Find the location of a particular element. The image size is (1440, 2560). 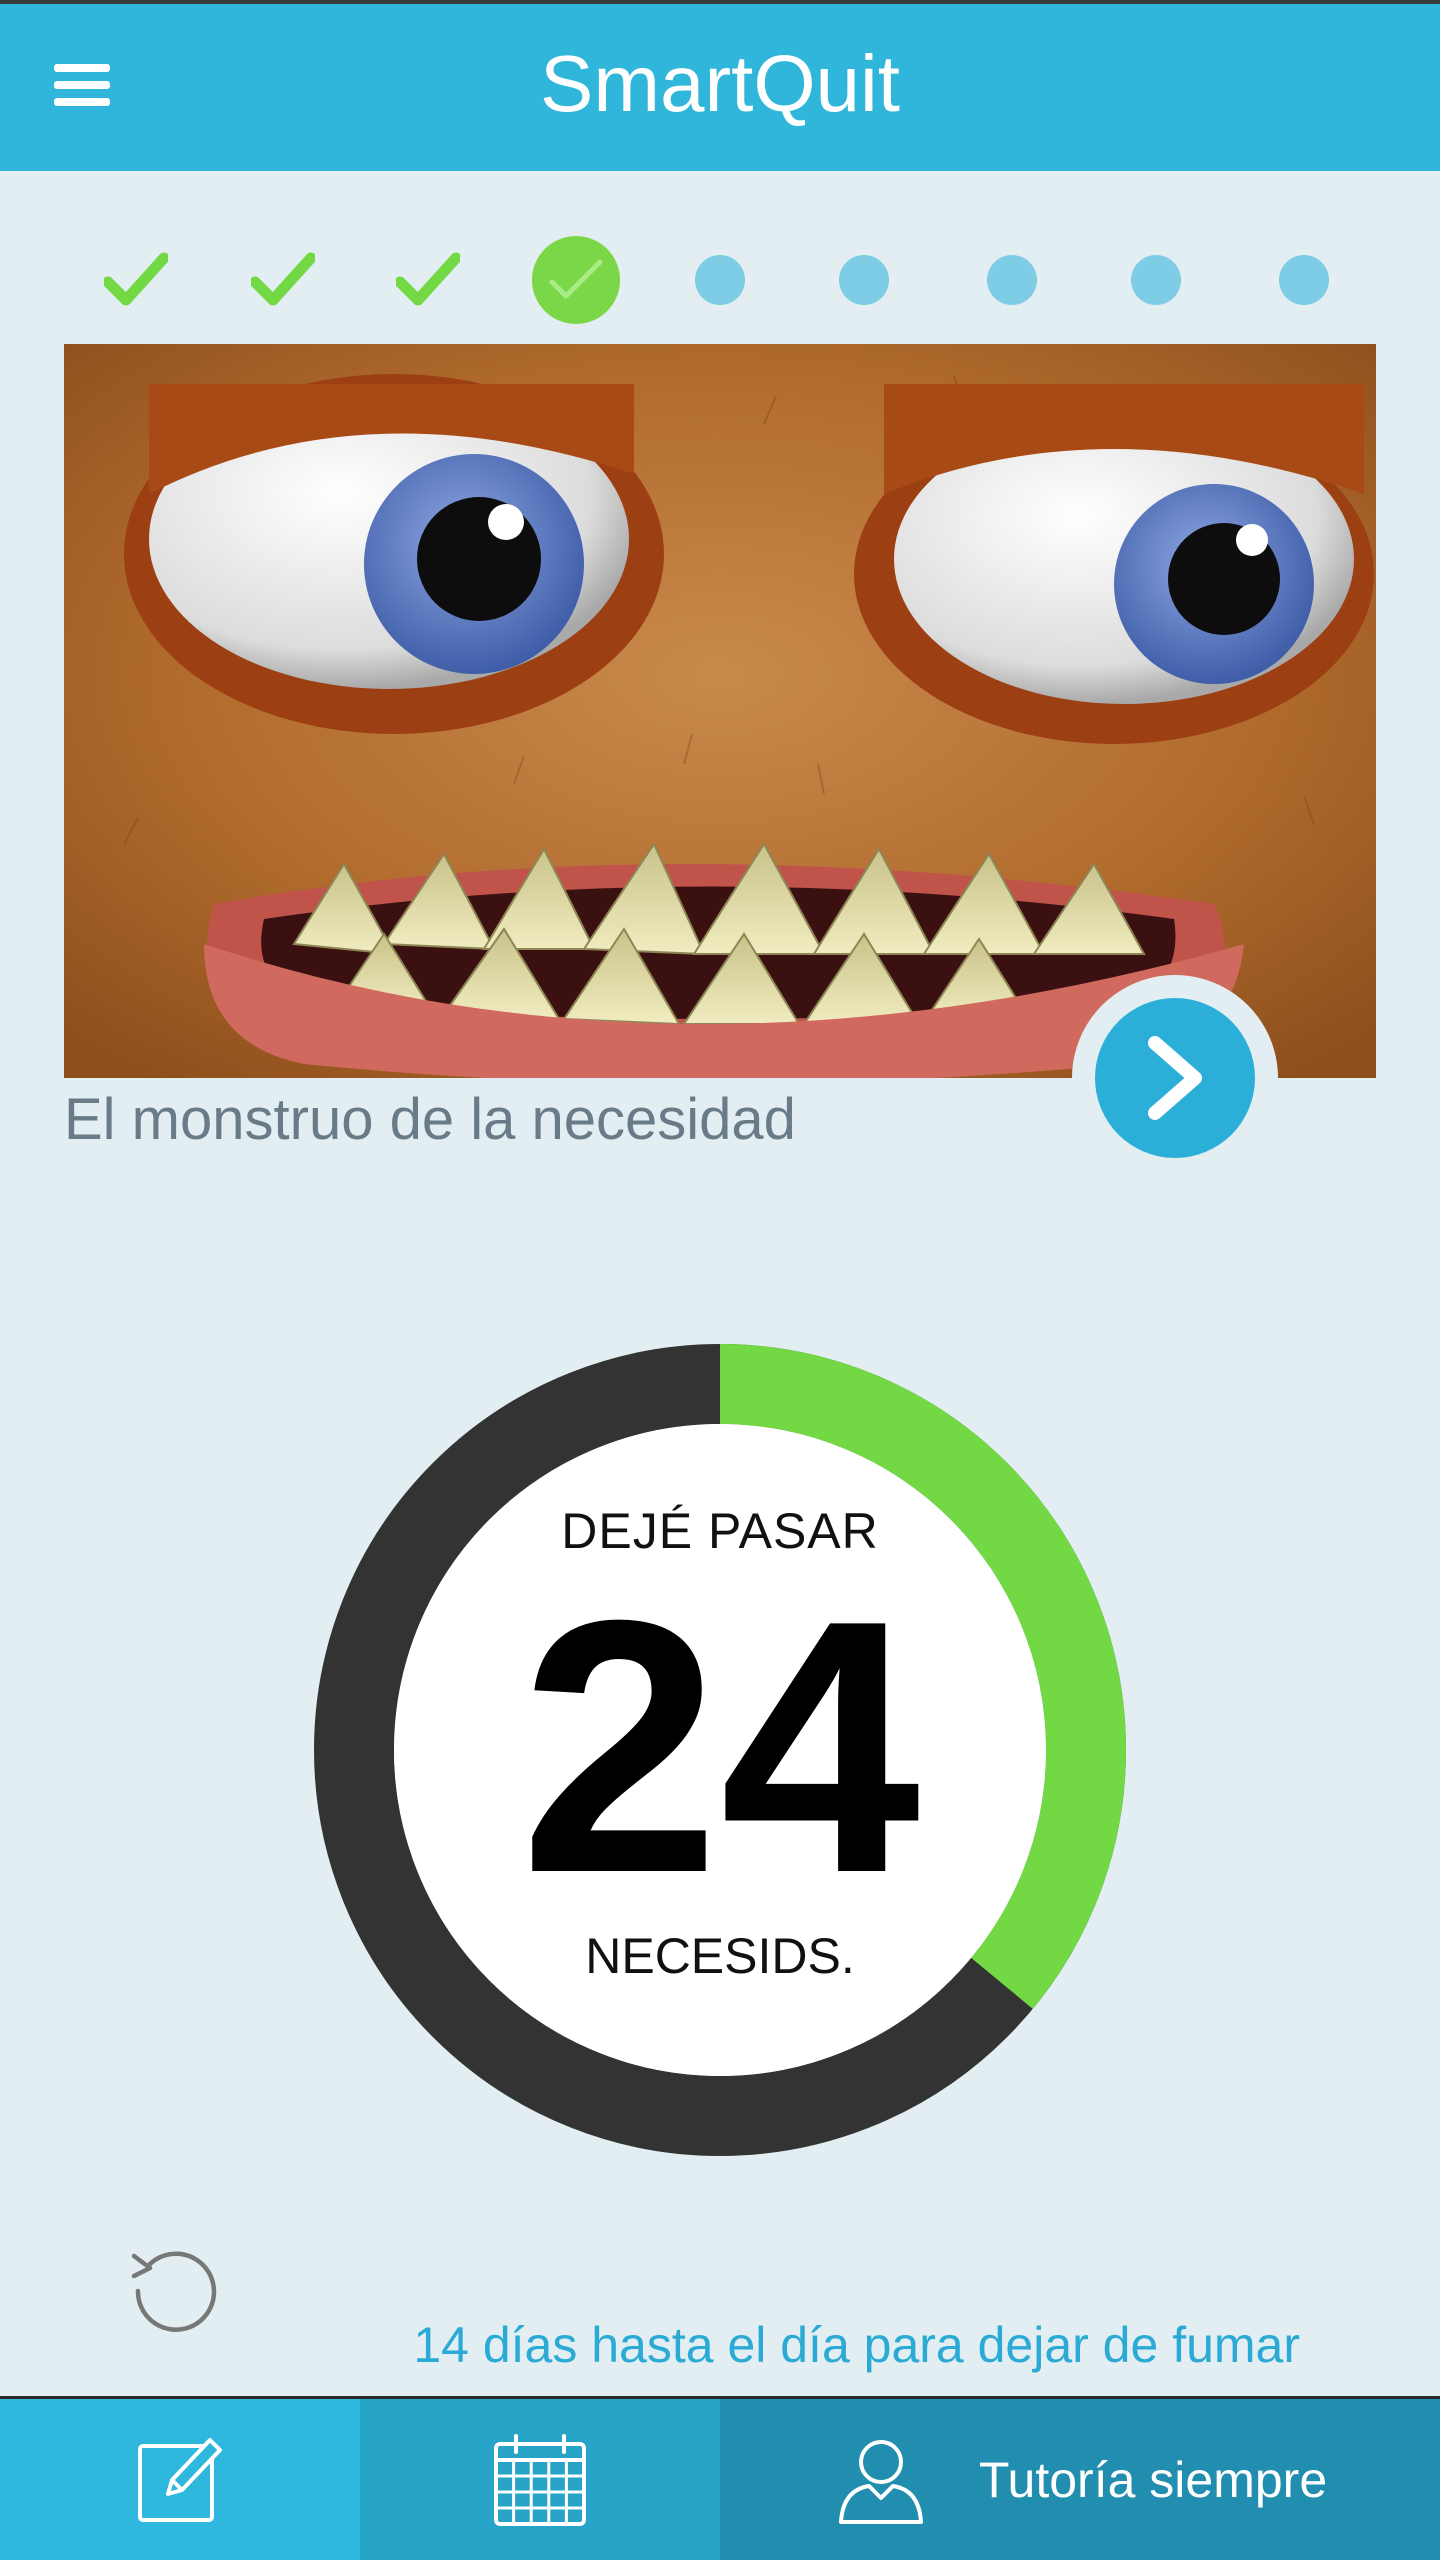

next-button is located at coordinates (1175, 1078).